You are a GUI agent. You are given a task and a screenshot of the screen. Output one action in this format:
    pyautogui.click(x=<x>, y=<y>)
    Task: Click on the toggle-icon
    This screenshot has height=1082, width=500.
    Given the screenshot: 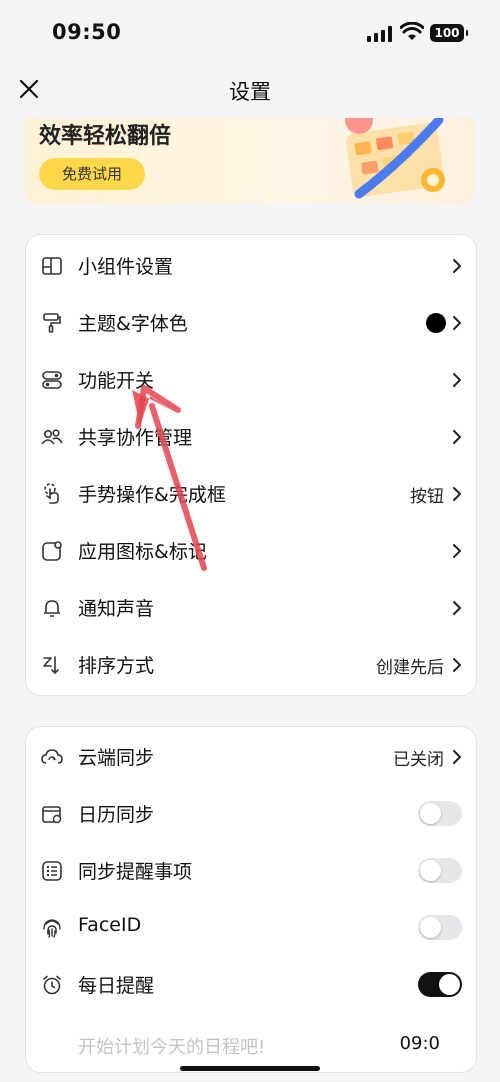 What is the action you would take?
    pyautogui.click(x=52, y=380)
    